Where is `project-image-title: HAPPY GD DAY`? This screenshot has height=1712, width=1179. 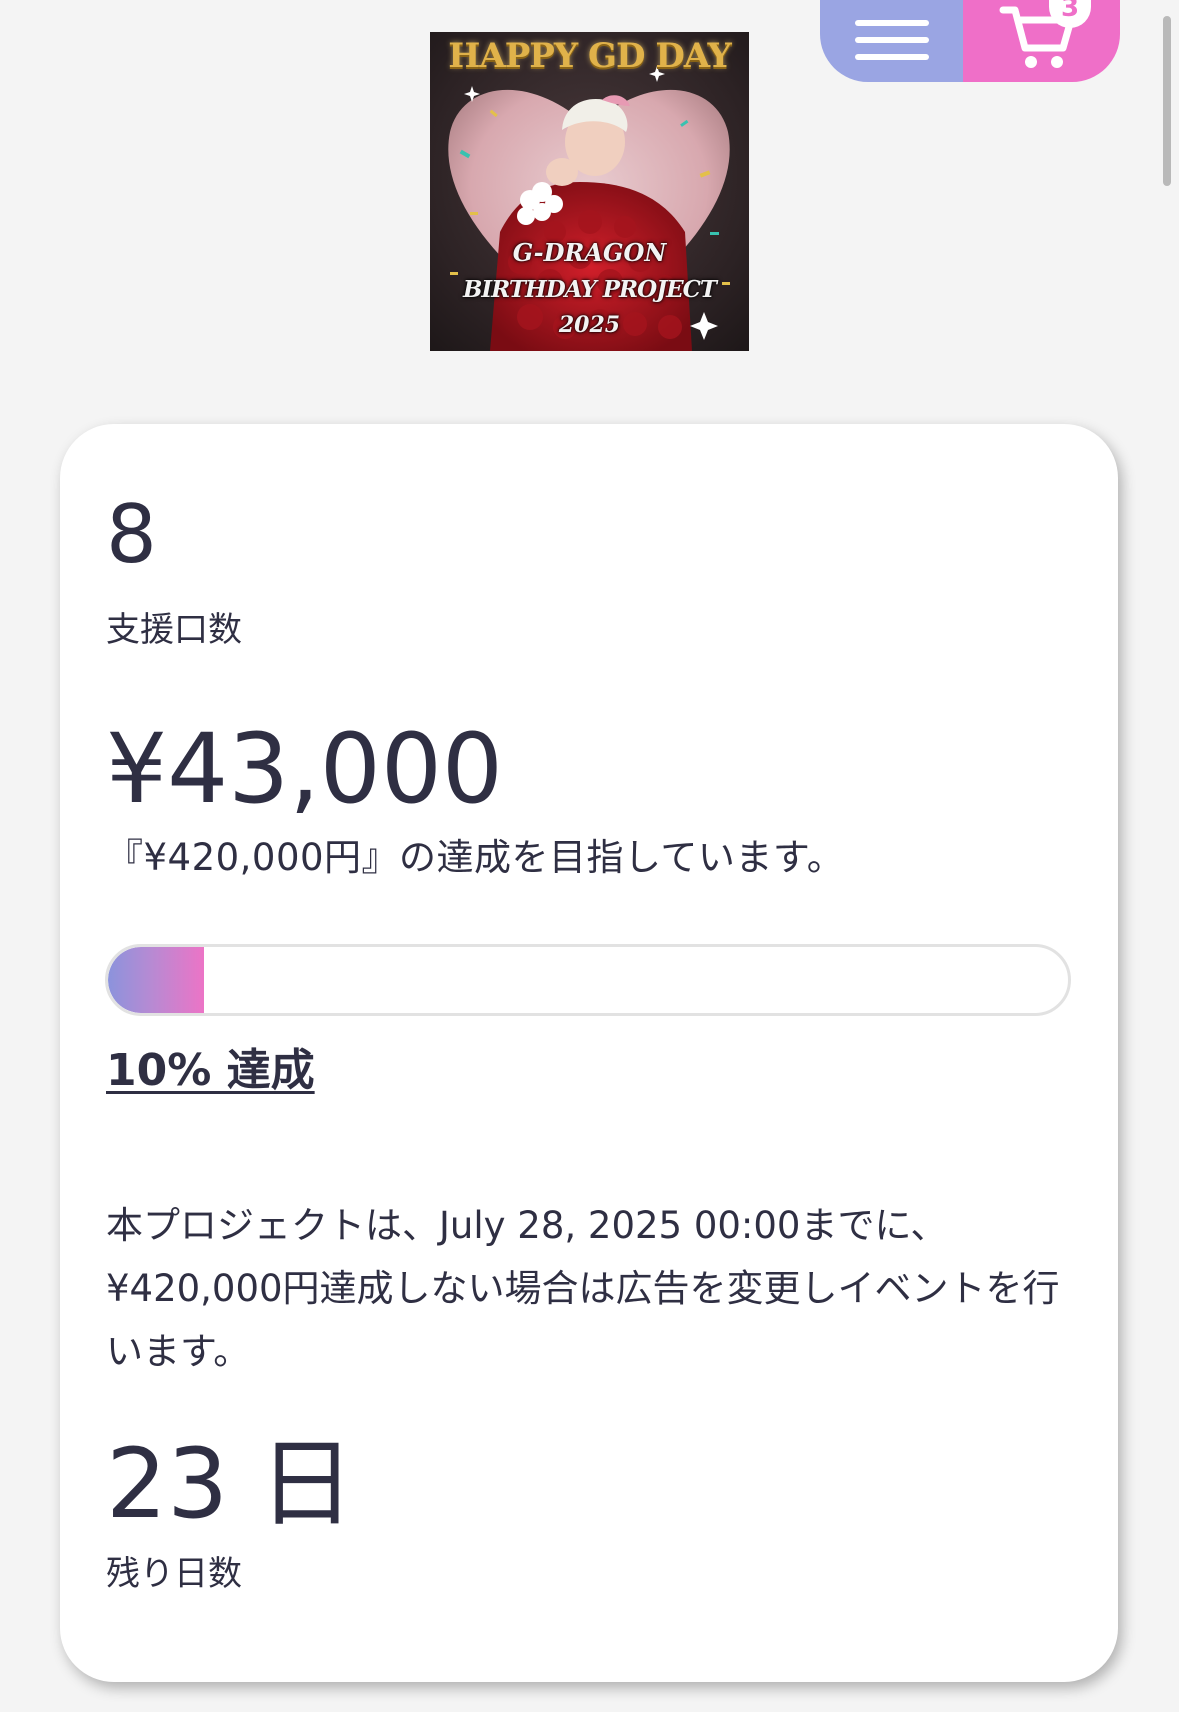 project-image-title: HAPPY GD DAY is located at coordinates (590, 56).